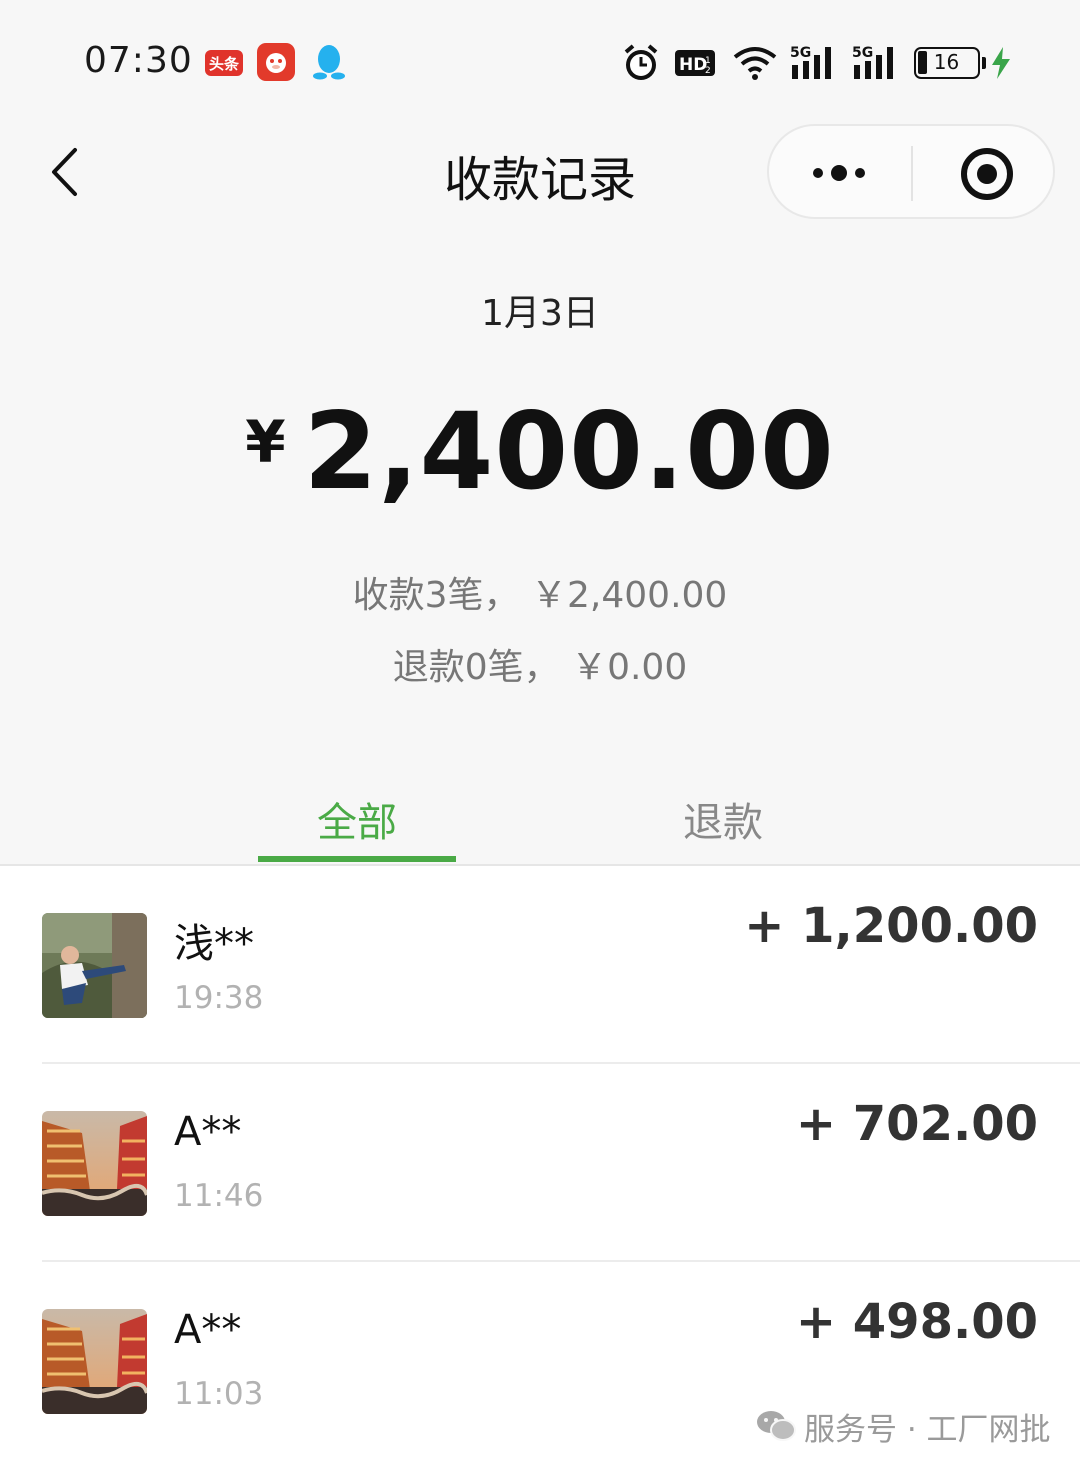 This screenshot has width=1080, height=1465. Describe the element at coordinates (946, 62) in the screenshot. I see `battery-level: 16` at that location.